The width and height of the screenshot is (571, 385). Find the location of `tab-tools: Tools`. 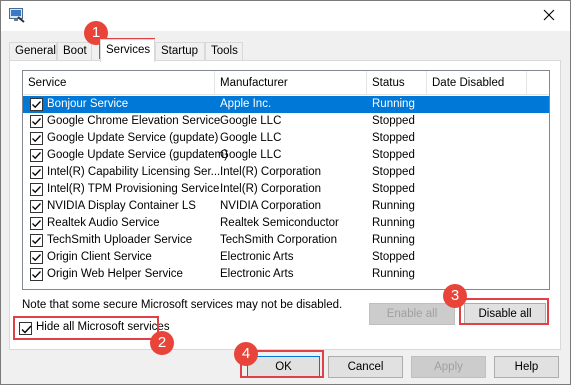

tab-tools: Tools is located at coordinates (224, 51).